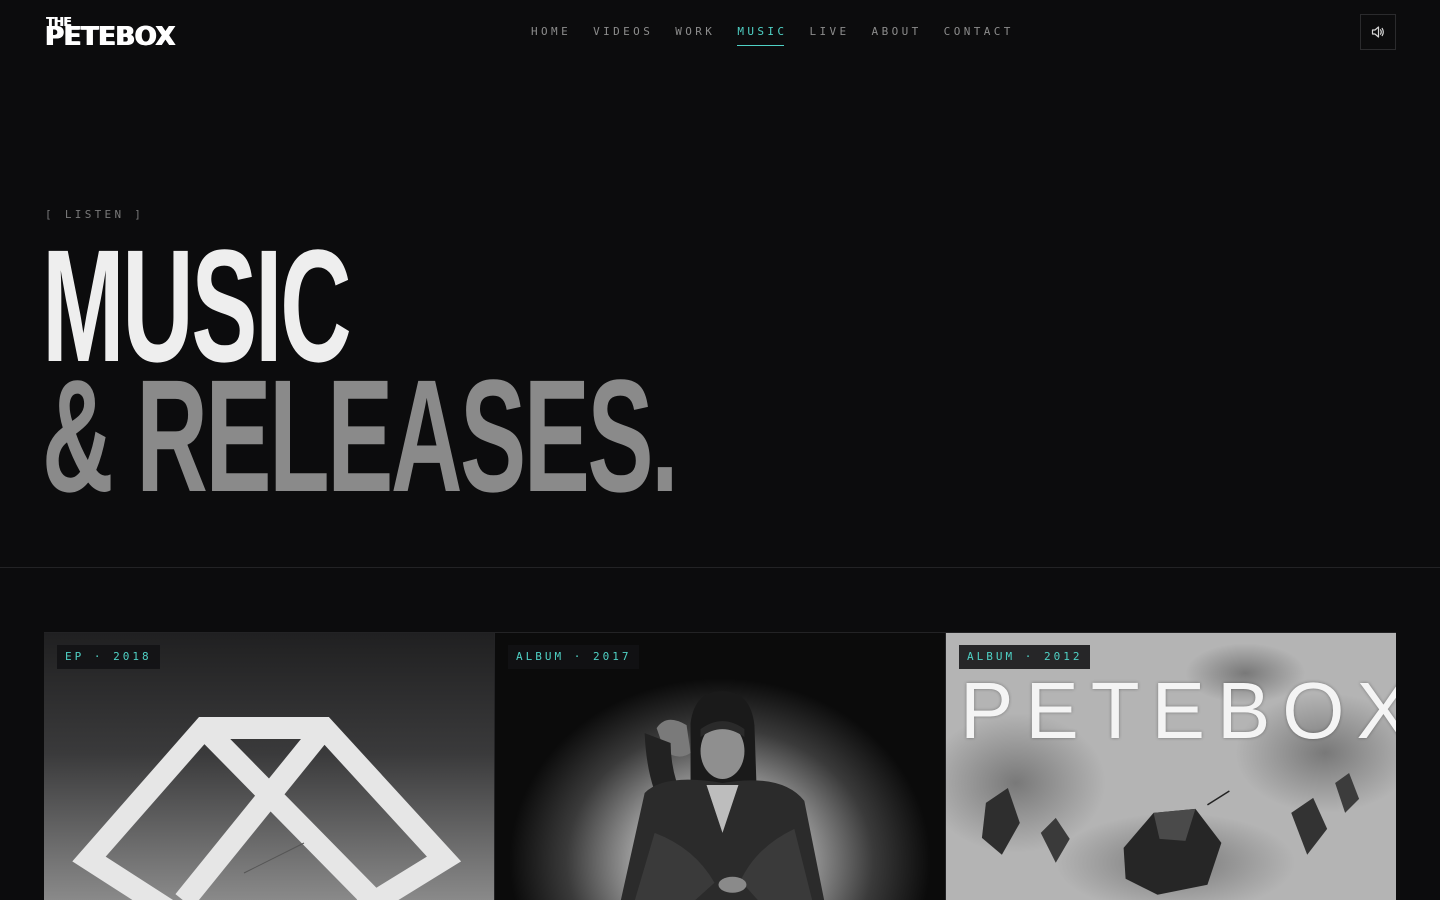  I want to click on cube-outline-icon, so click(267, 808).